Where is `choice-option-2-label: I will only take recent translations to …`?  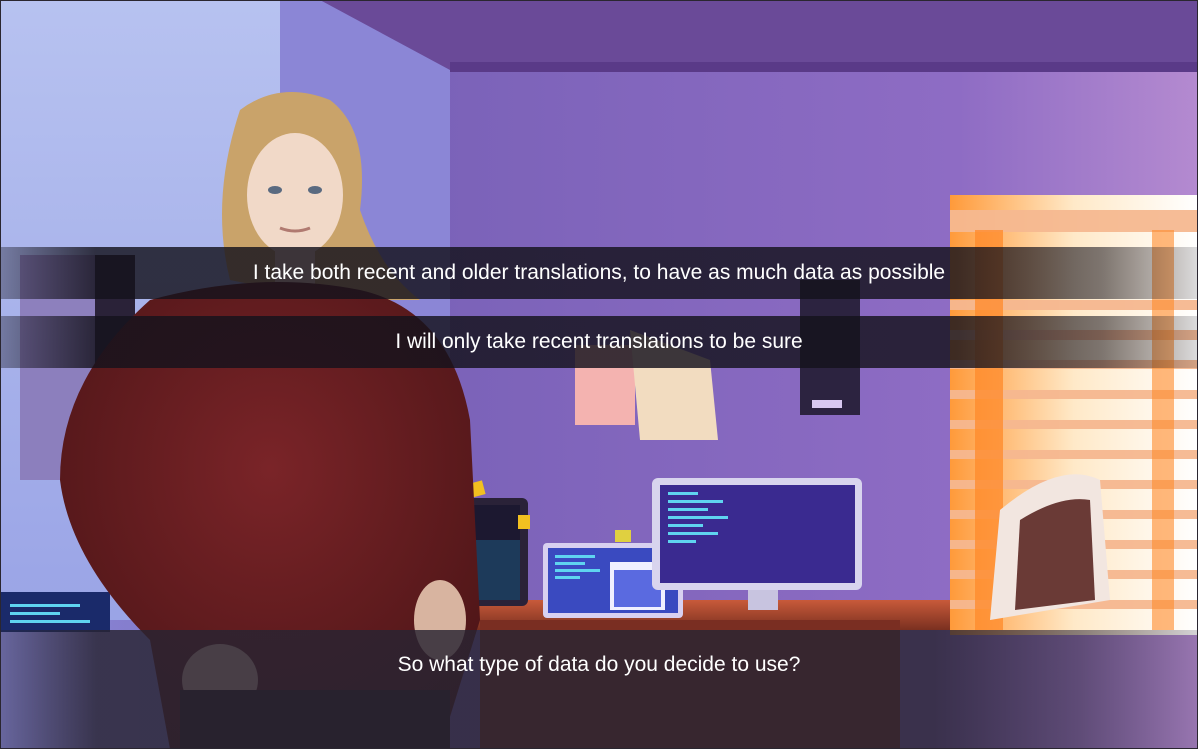
choice-option-2-label: I will only take recent translations to … is located at coordinates (599, 341).